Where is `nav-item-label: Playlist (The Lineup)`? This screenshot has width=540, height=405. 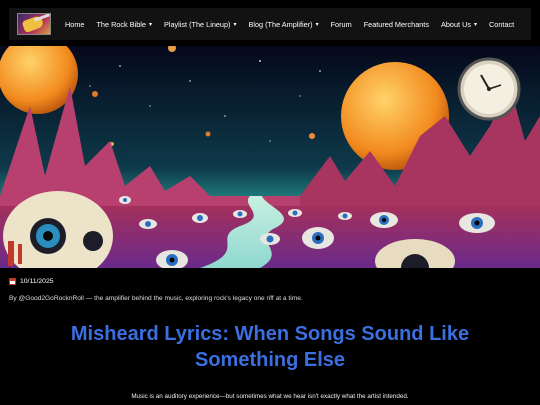
nav-item-label: Playlist (The Lineup) is located at coordinates (197, 24).